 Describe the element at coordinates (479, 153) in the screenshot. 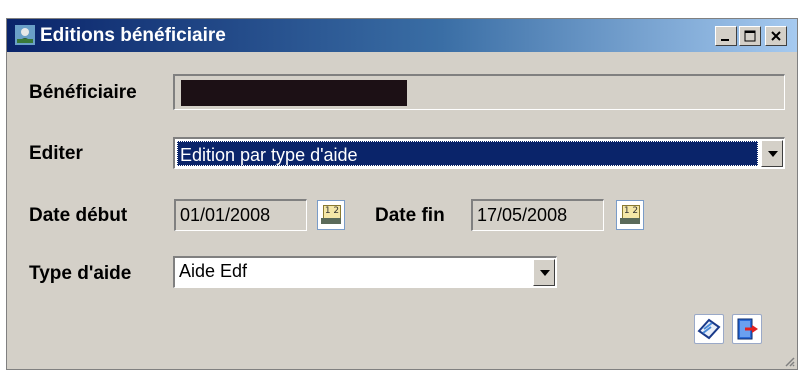

I see `editer-select: Edition par type d'aide` at that location.